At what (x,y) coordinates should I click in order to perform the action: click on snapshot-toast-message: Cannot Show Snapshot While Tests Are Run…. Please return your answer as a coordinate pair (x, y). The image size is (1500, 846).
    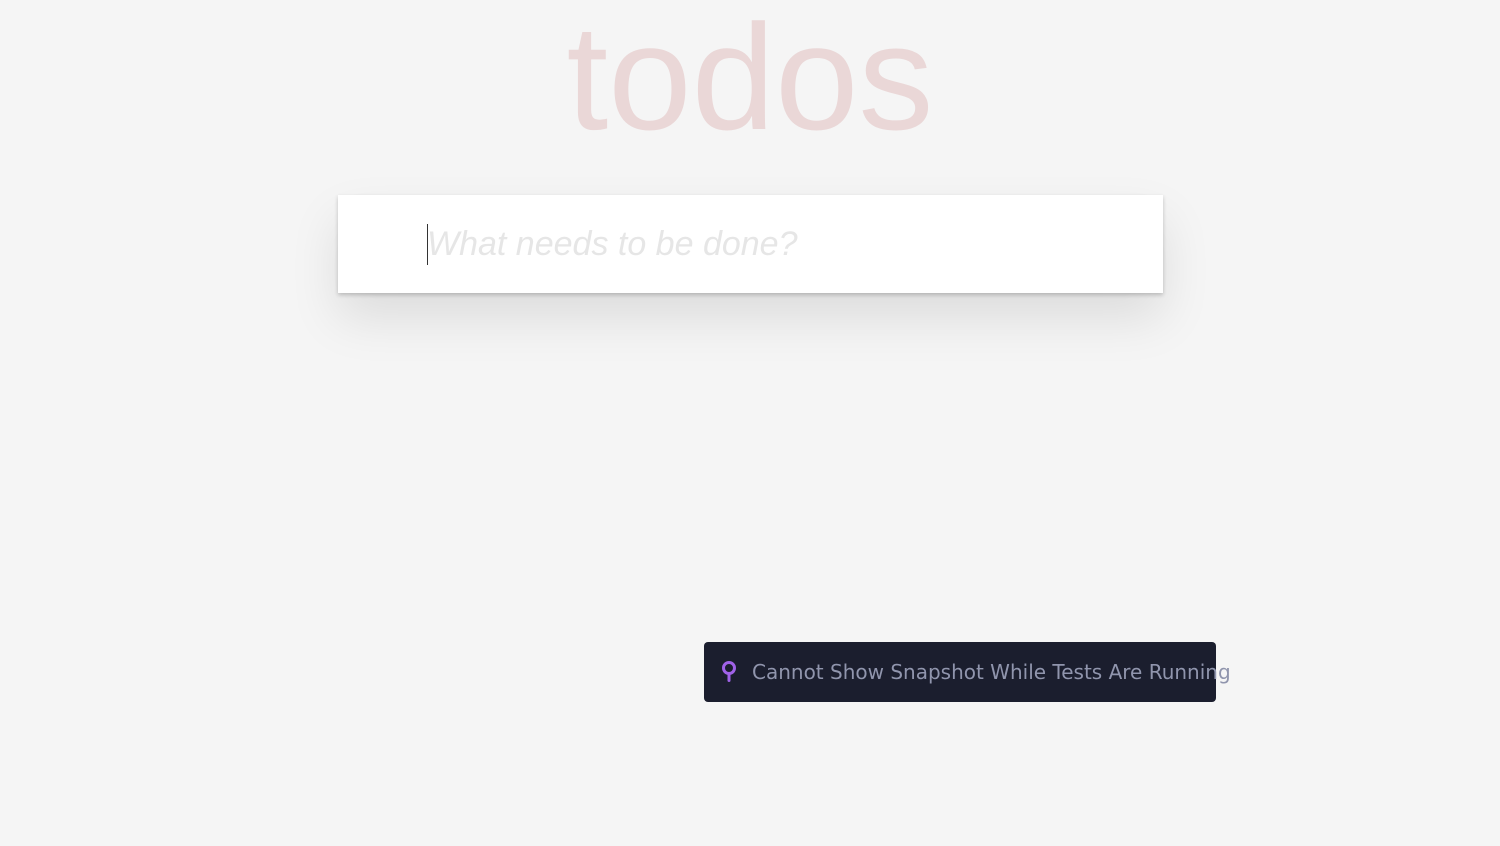
    Looking at the image, I should click on (991, 672).